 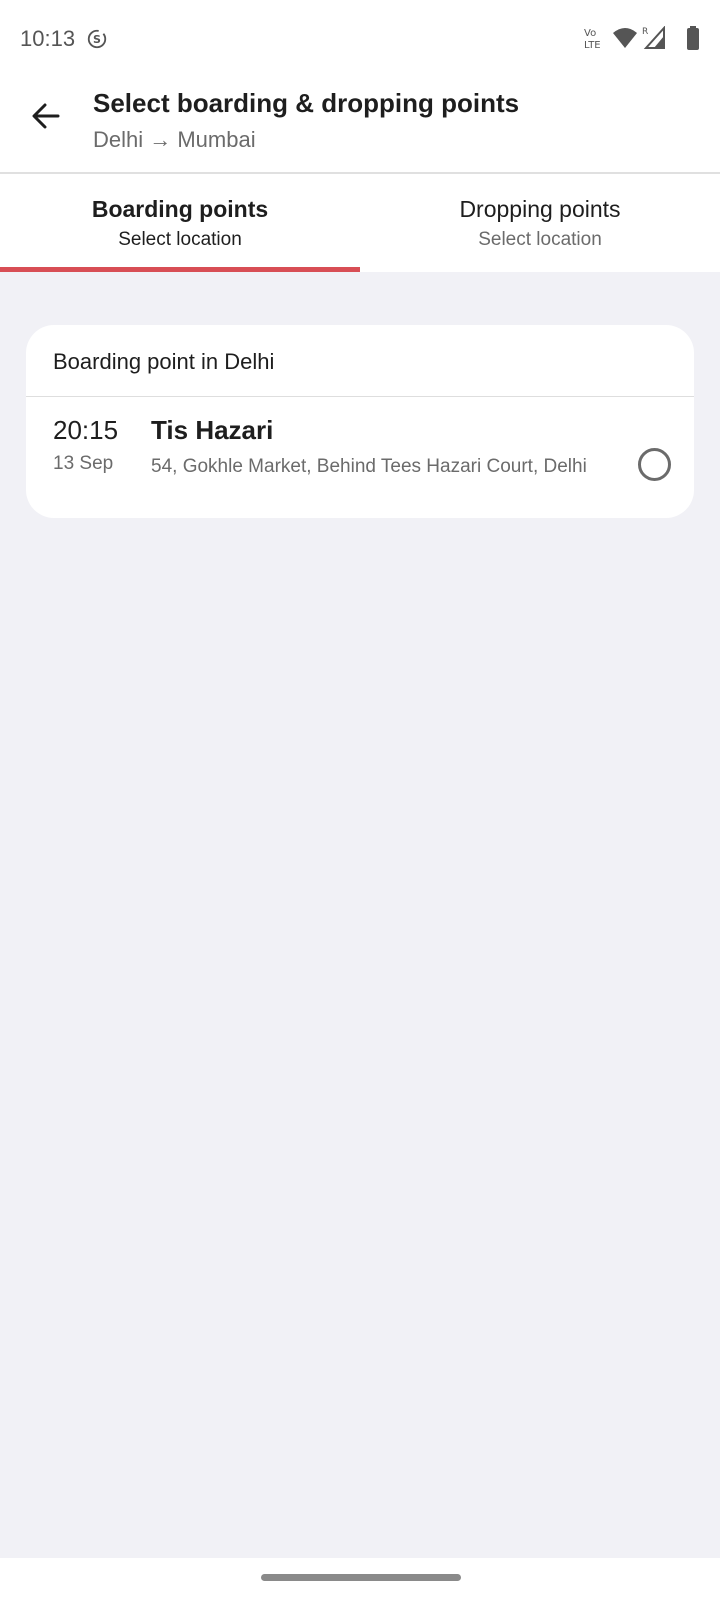 I want to click on status-bar: 10:13 S Vo LTE R, so click(x=360, y=36).